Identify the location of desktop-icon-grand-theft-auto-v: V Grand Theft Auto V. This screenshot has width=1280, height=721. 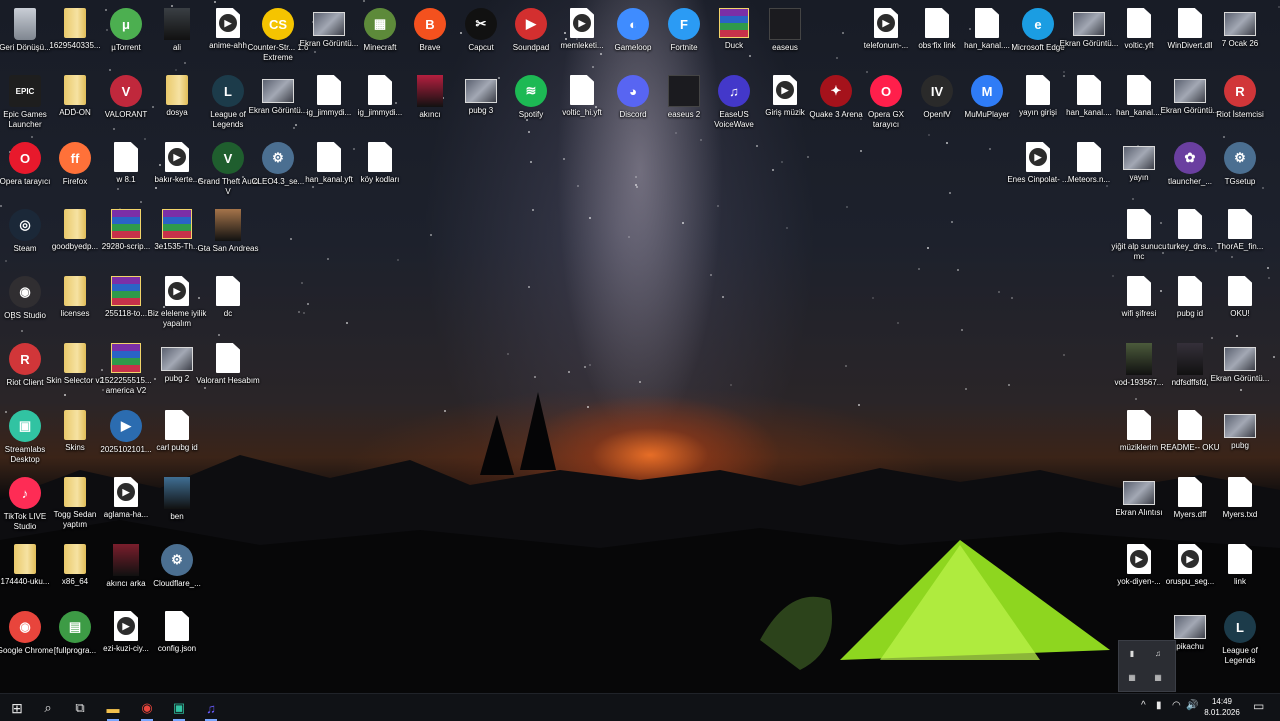
(228, 169).